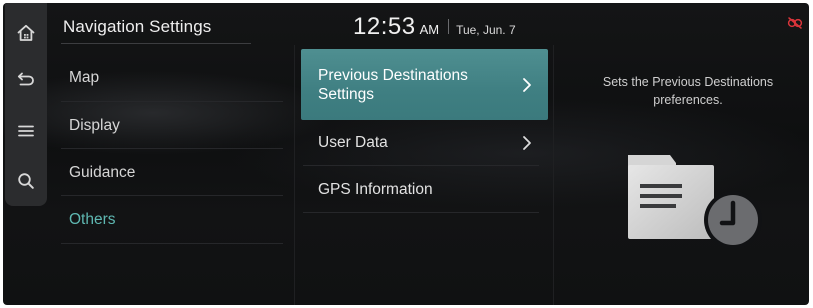 This screenshot has width=813, height=308. What do you see at coordinates (486, 30) in the screenshot?
I see `clock-date: Tue, Jun. 7` at bounding box center [486, 30].